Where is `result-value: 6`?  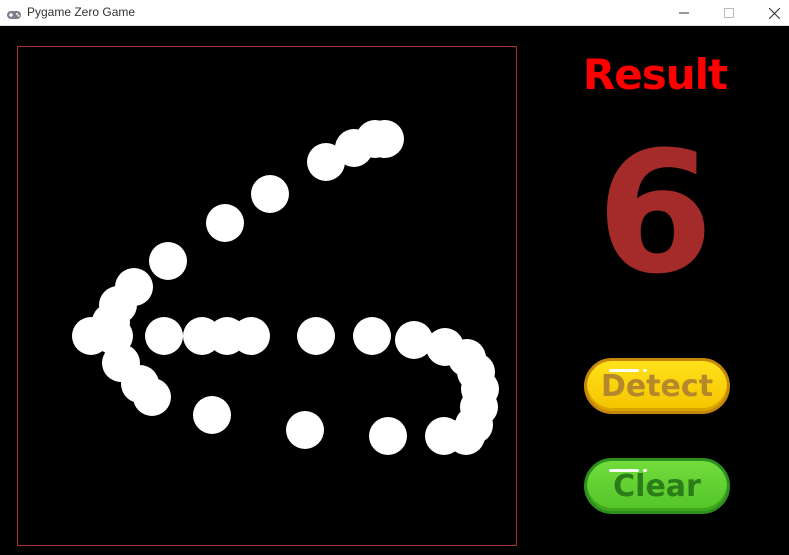
result-value: 6 is located at coordinates (655, 213).